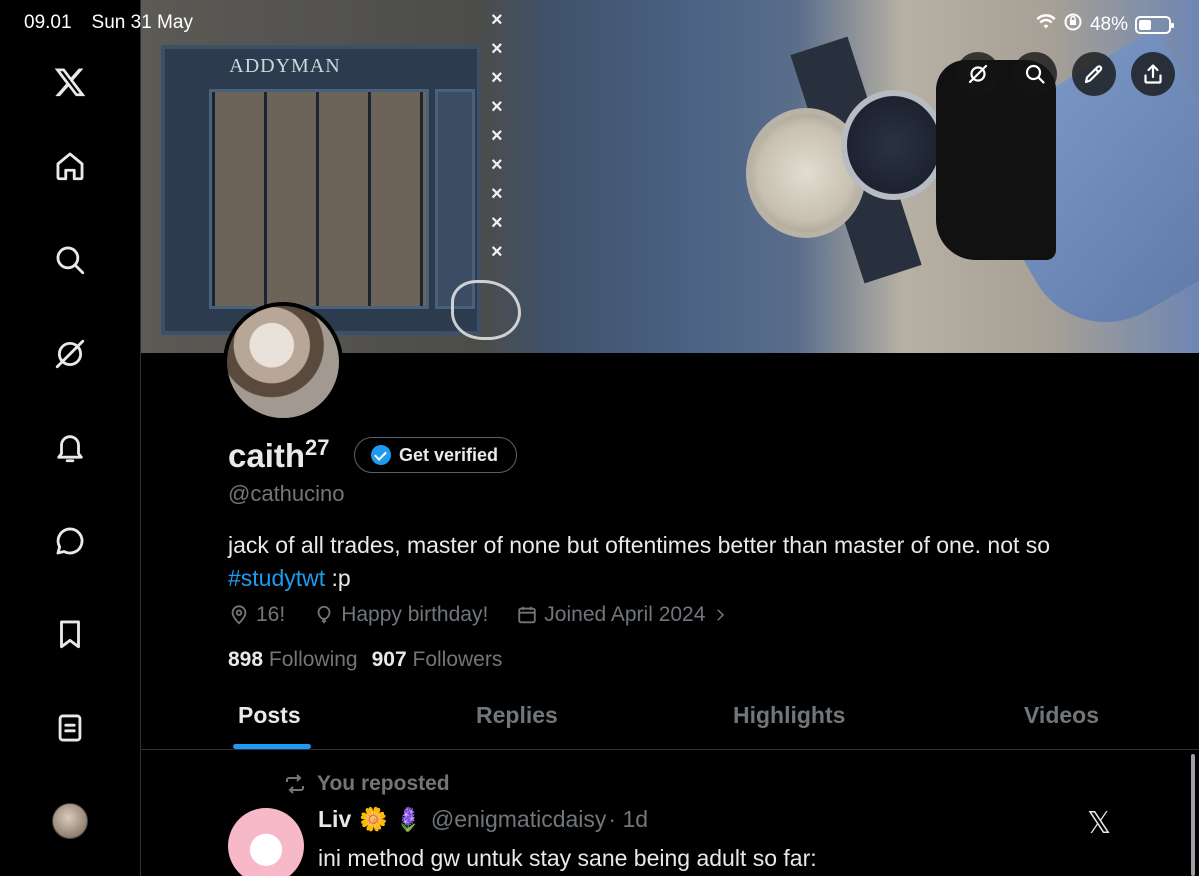 Image resolution: width=1199 pixels, height=876 pixels. Describe the element at coordinates (1099, 823) in the screenshot. I see `x-logo-icon: 𝕏` at that location.